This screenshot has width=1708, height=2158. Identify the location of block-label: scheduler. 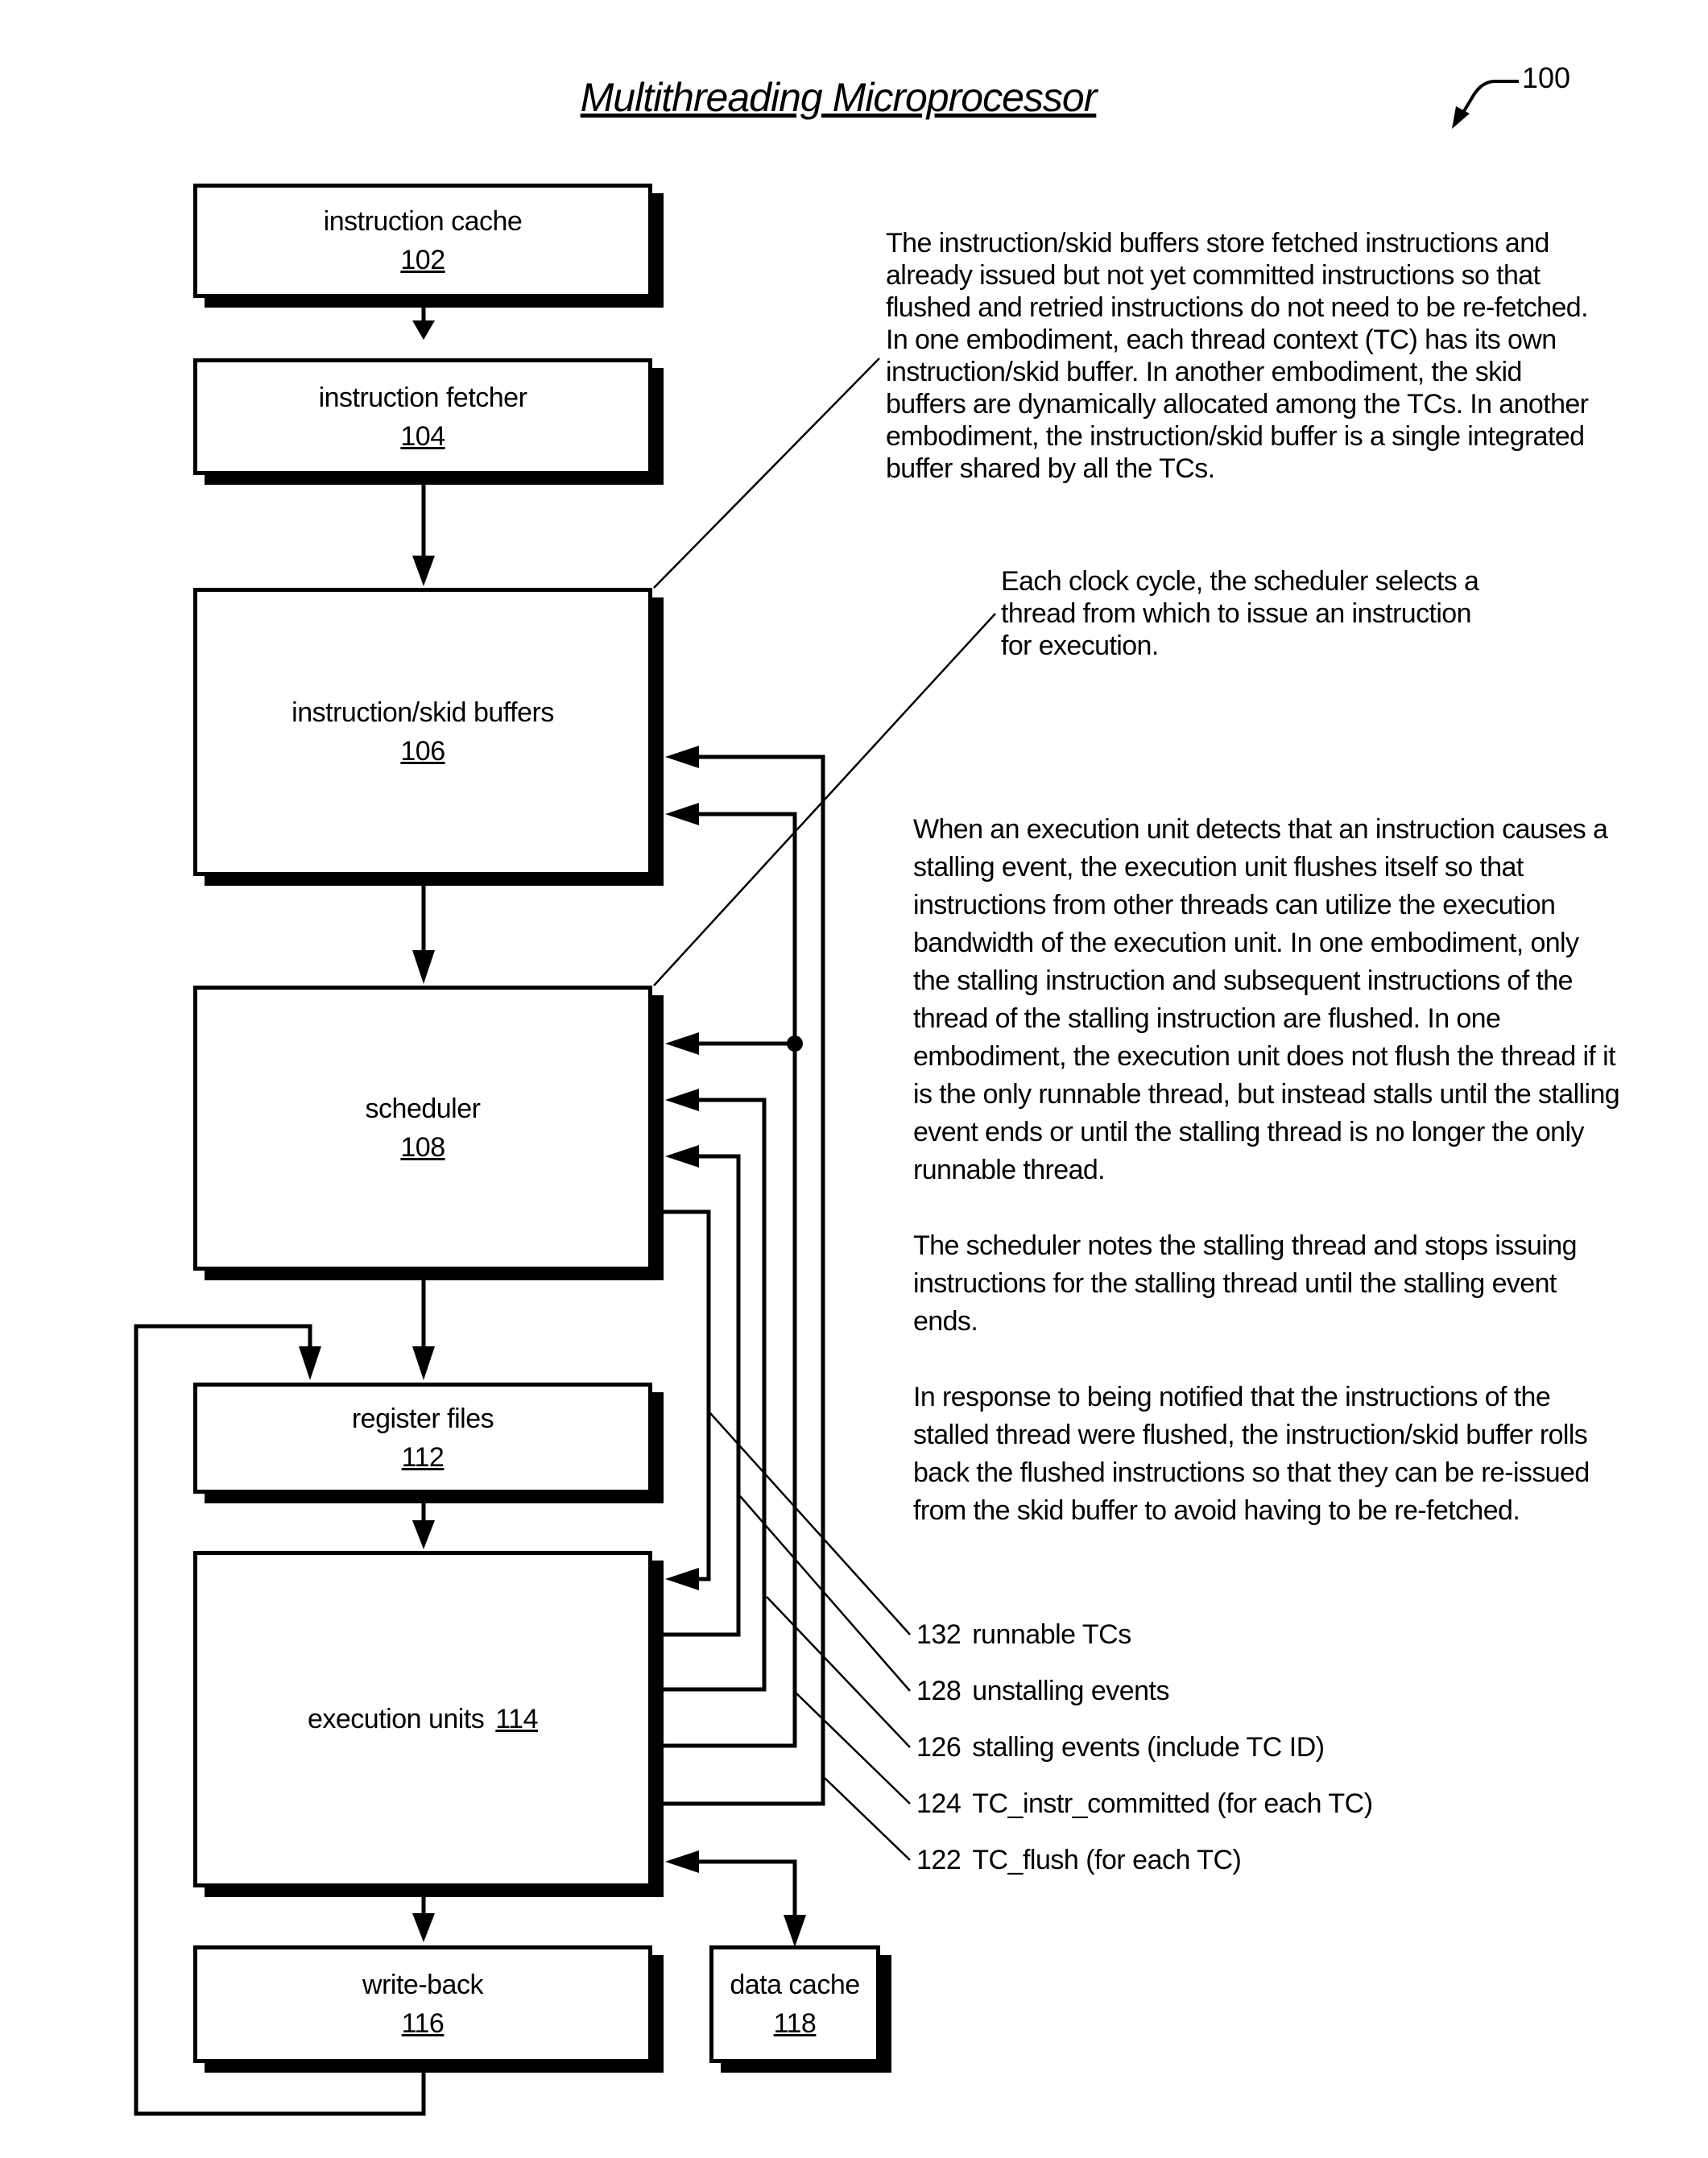
(423, 1108).